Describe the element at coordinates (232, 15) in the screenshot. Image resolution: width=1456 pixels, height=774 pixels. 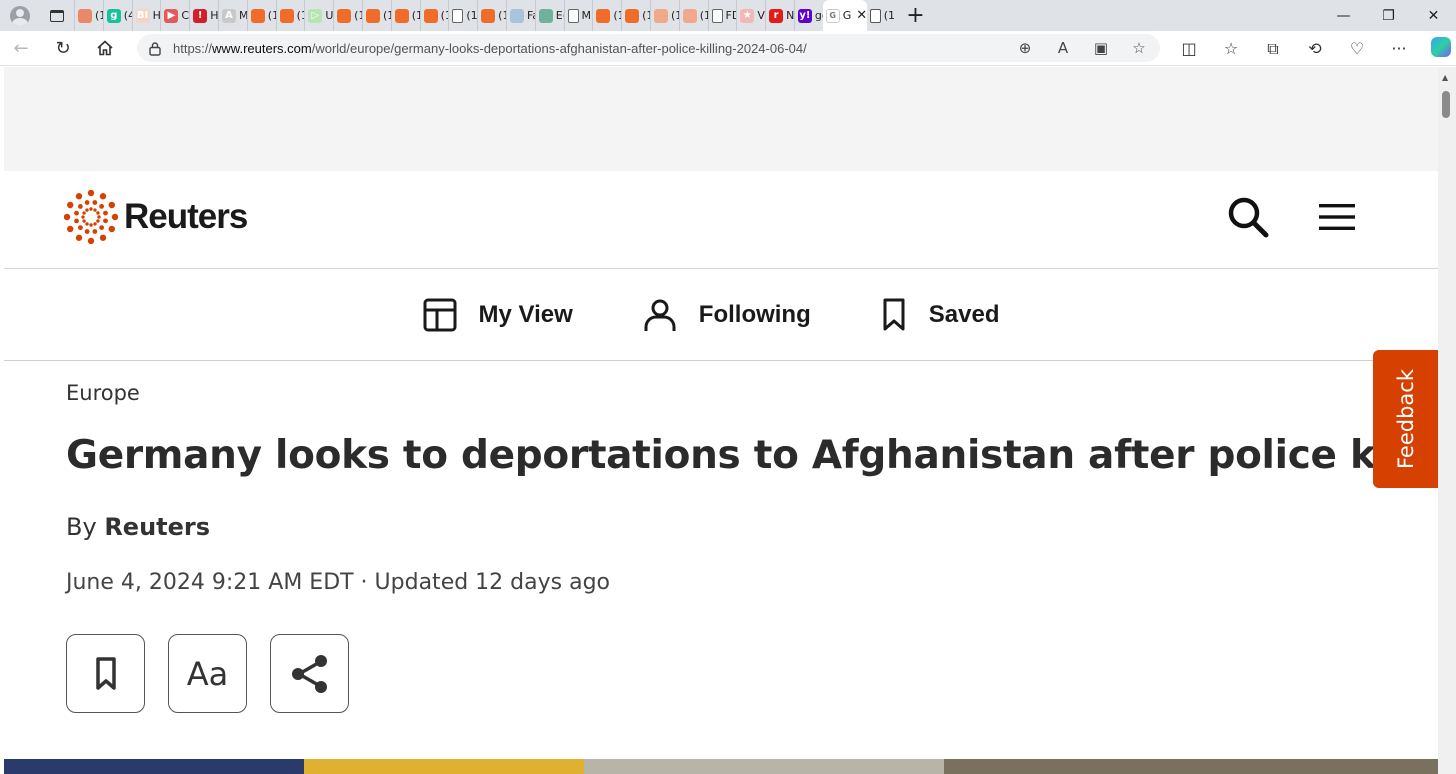
I see `tab: AM` at that location.